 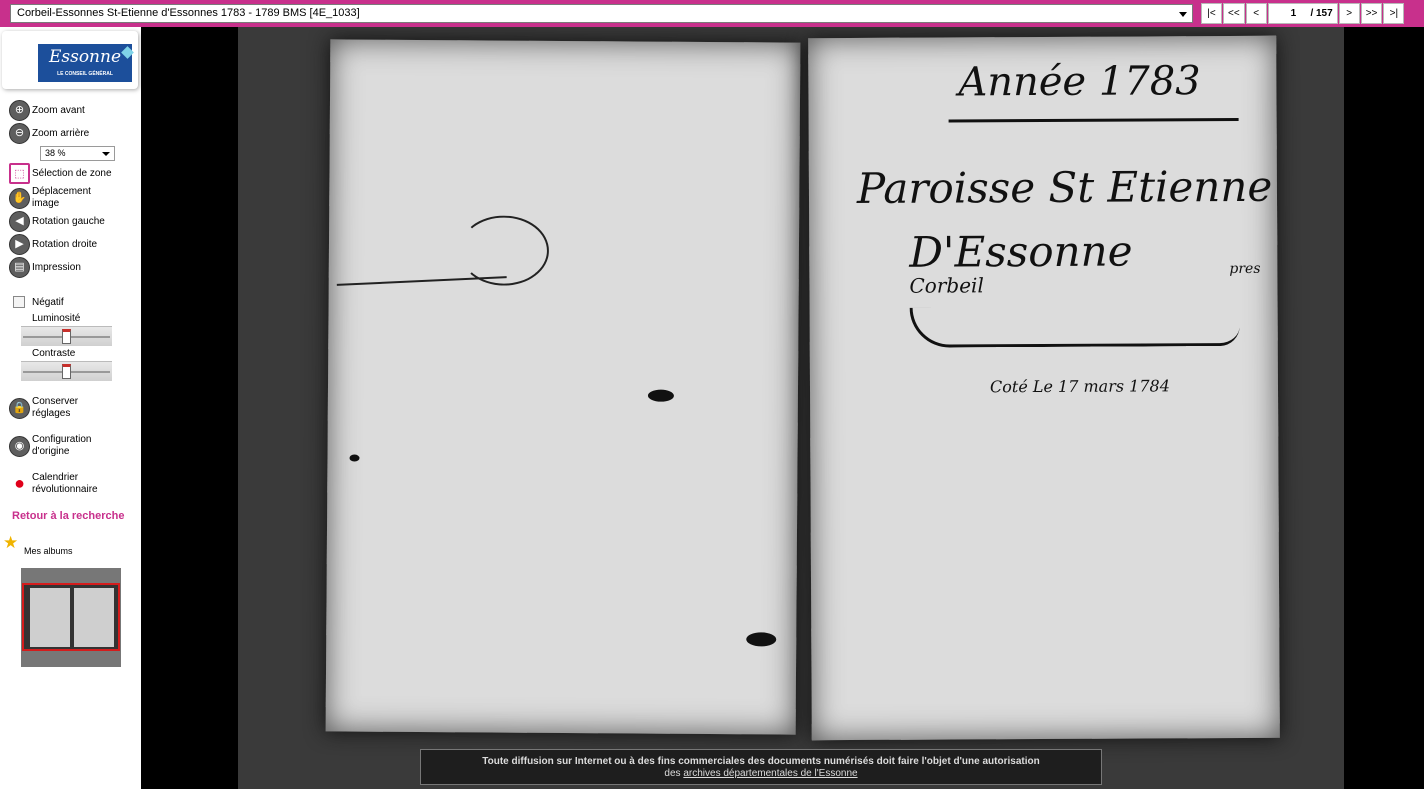 I want to click on rotate-left-icon: ◀, so click(x=19, y=221).